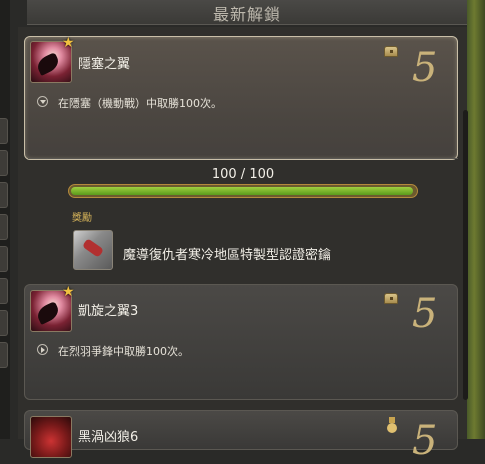 Image resolution: width=485 pixels, height=464 pixels. I want to click on key-icon, so click(93, 250).